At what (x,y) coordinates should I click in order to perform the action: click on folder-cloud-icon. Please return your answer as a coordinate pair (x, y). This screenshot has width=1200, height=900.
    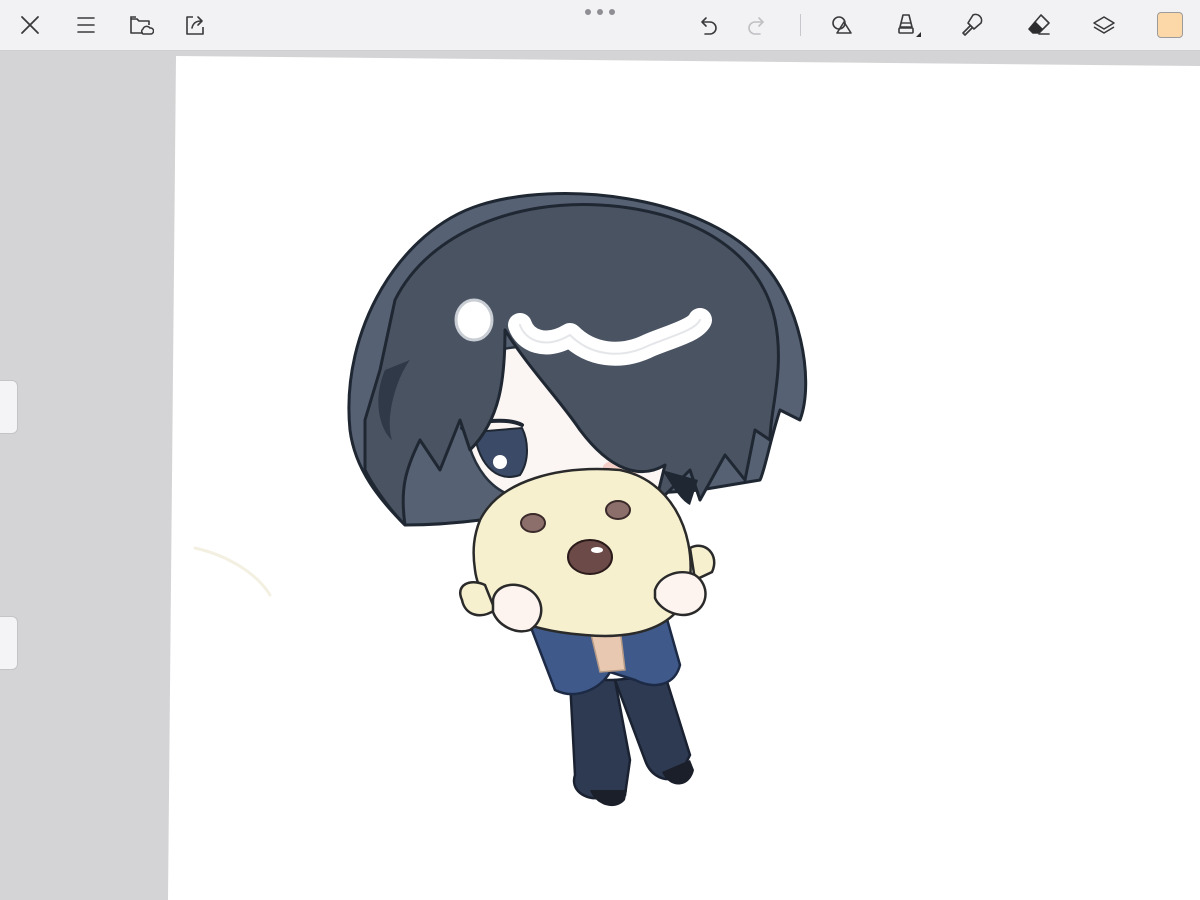
    Looking at the image, I should click on (142, 25).